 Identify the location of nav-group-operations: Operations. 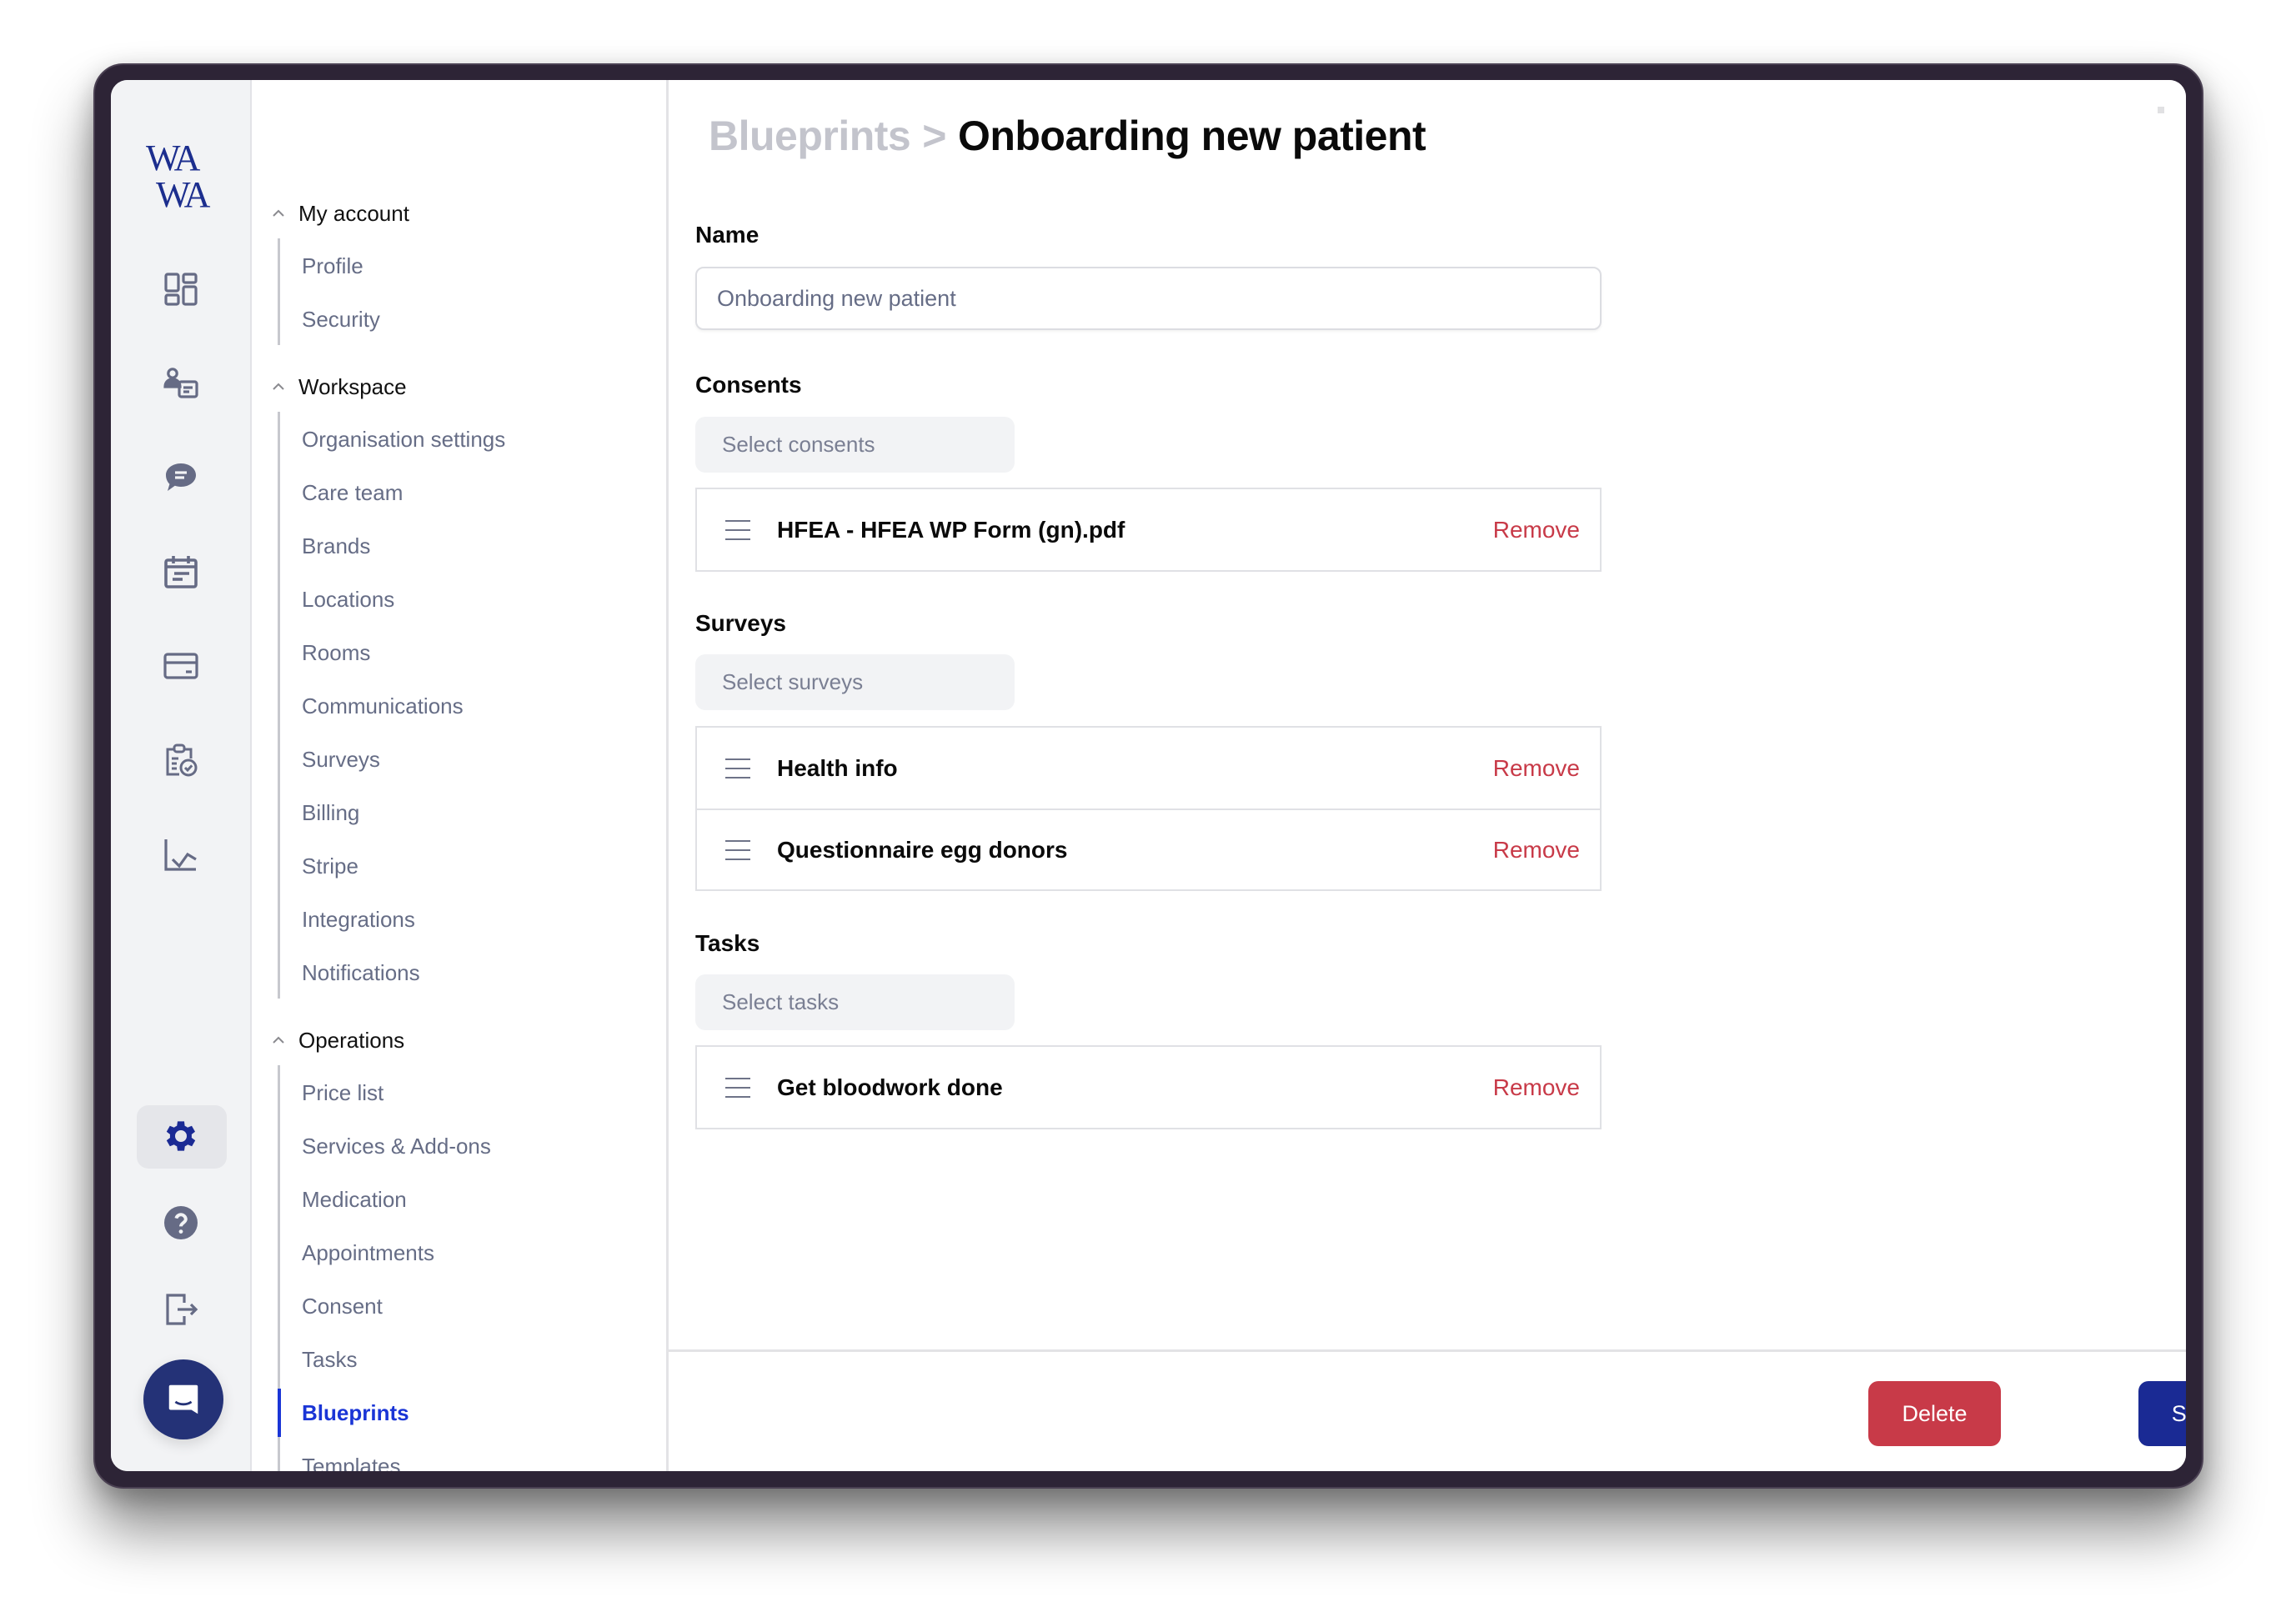
(337, 1040).